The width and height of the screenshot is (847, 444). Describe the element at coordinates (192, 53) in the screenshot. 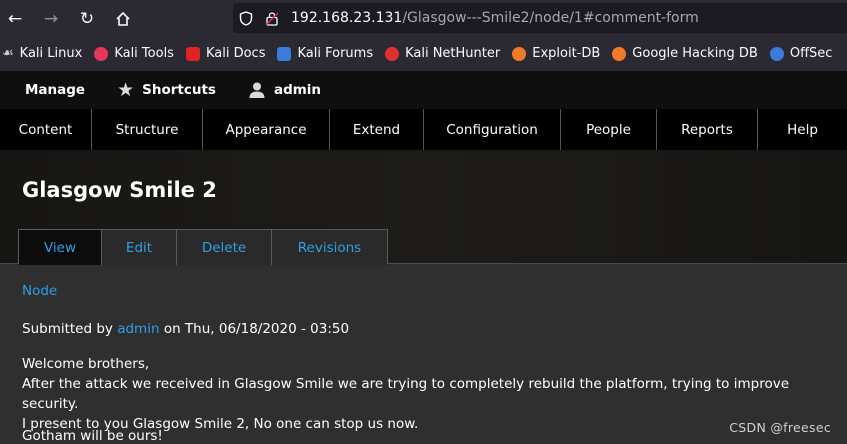

I see `kali-docs-icon` at that location.